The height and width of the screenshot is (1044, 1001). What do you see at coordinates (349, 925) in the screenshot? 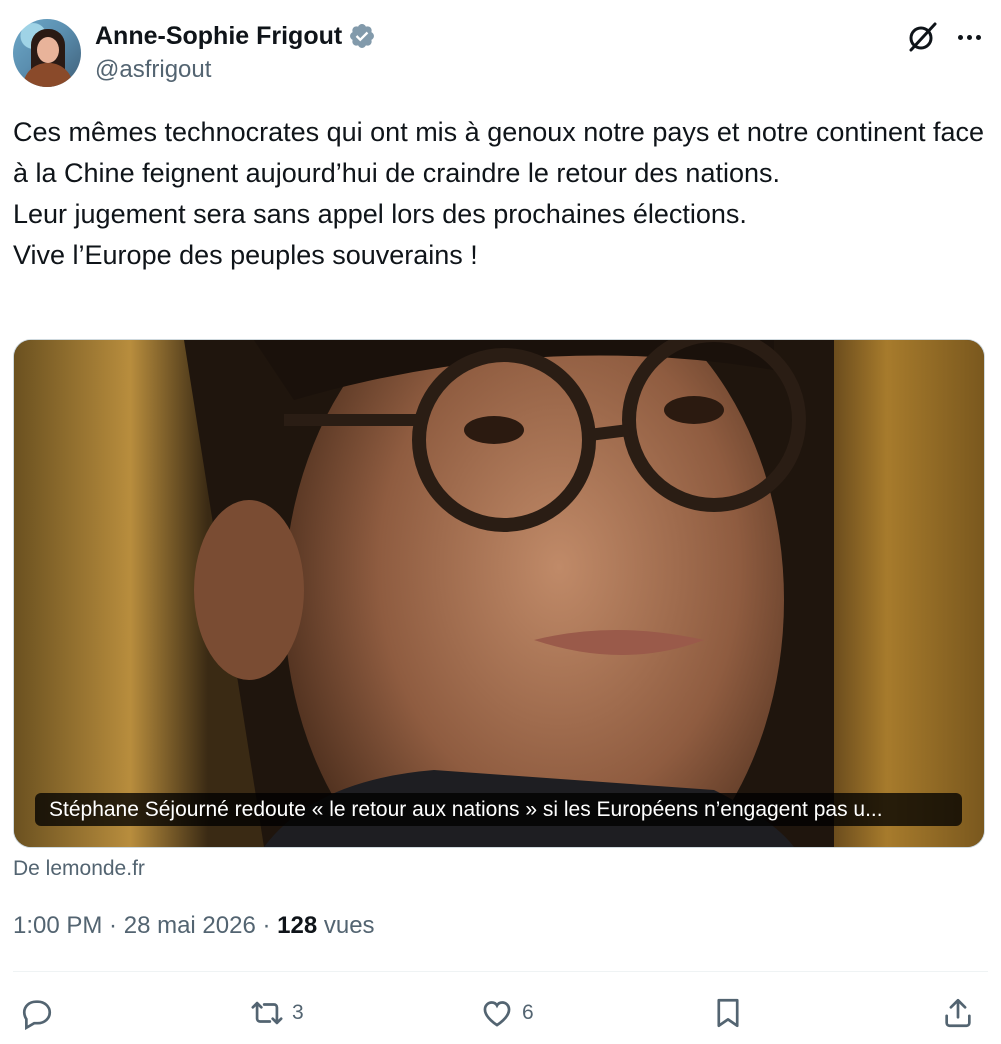
I see `views-label: vues` at bounding box center [349, 925].